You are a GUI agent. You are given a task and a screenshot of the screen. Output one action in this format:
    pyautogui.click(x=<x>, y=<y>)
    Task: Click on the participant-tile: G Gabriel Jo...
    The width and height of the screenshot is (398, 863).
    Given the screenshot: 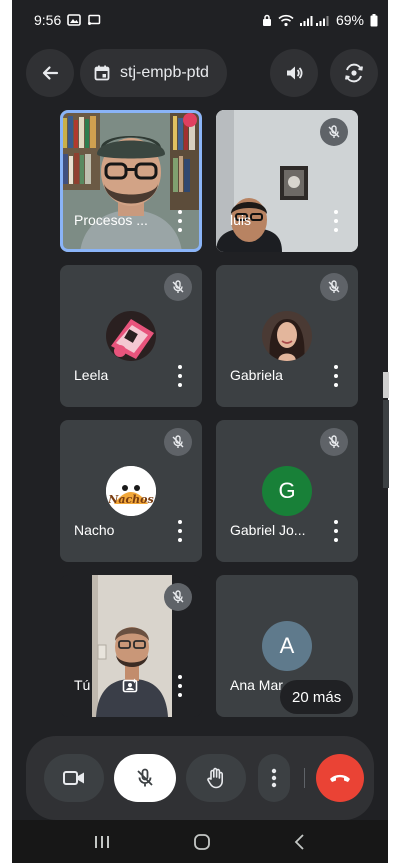 What is the action you would take?
    pyautogui.click(x=287, y=491)
    